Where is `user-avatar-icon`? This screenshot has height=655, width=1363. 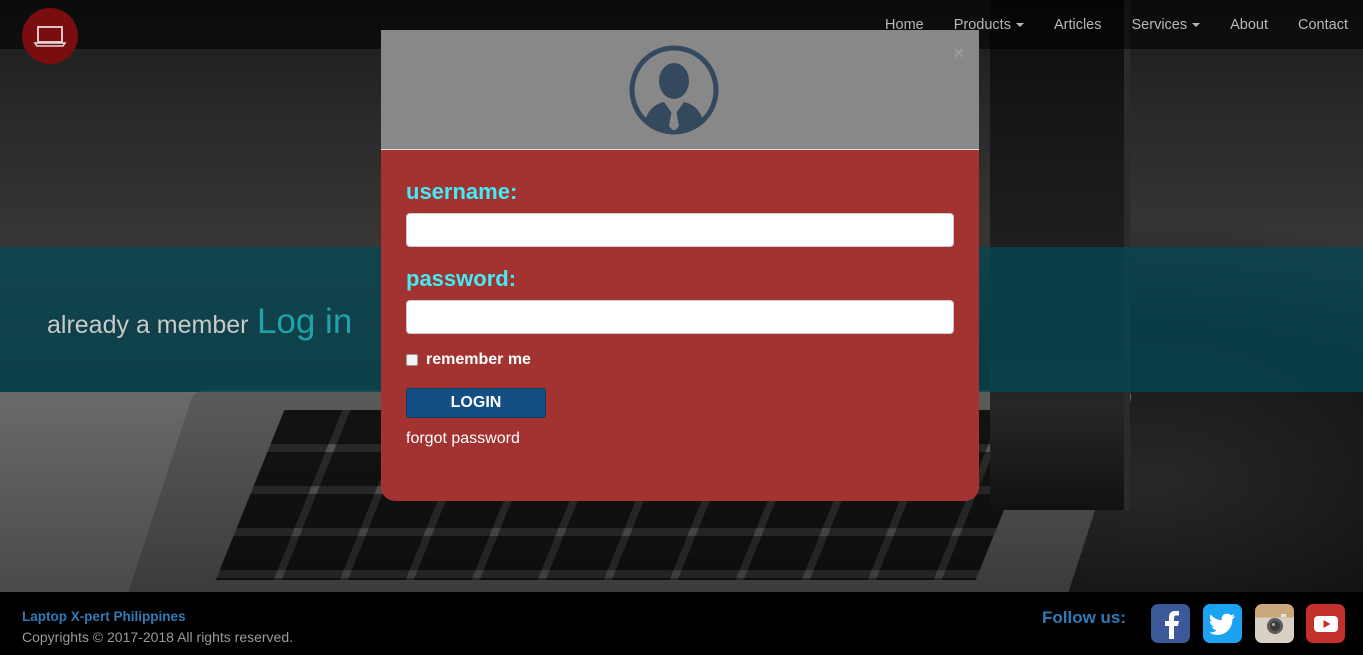 user-avatar-icon is located at coordinates (674, 90).